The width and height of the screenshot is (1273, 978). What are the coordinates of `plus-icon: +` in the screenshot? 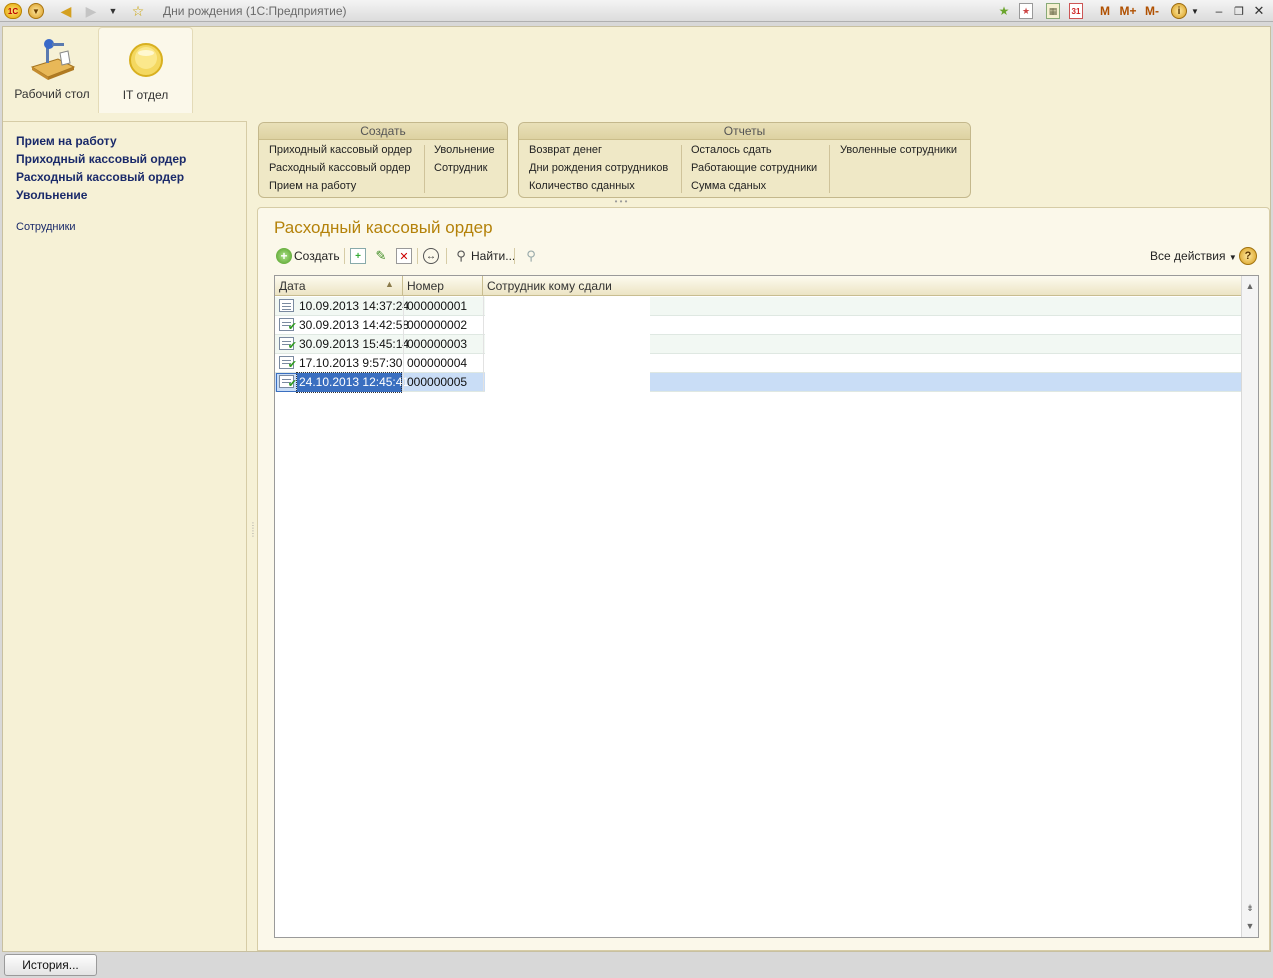 It's located at (284, 256).